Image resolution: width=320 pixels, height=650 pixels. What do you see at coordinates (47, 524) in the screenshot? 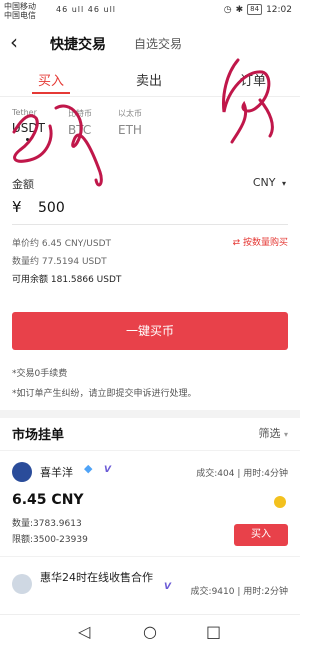
I see `merchant-quantity: 数量:3783.9613` at bounding box center [47, 524].